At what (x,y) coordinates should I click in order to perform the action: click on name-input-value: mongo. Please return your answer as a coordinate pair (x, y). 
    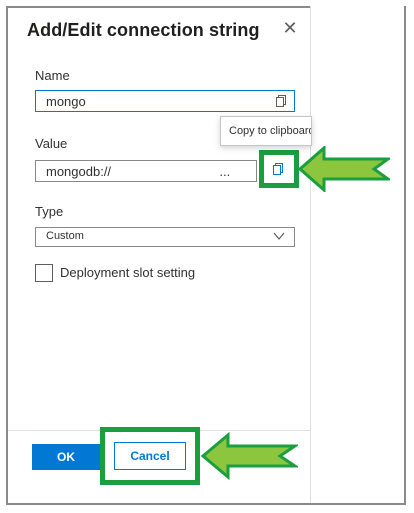
    Looking at the image, I should click on (66, 101).